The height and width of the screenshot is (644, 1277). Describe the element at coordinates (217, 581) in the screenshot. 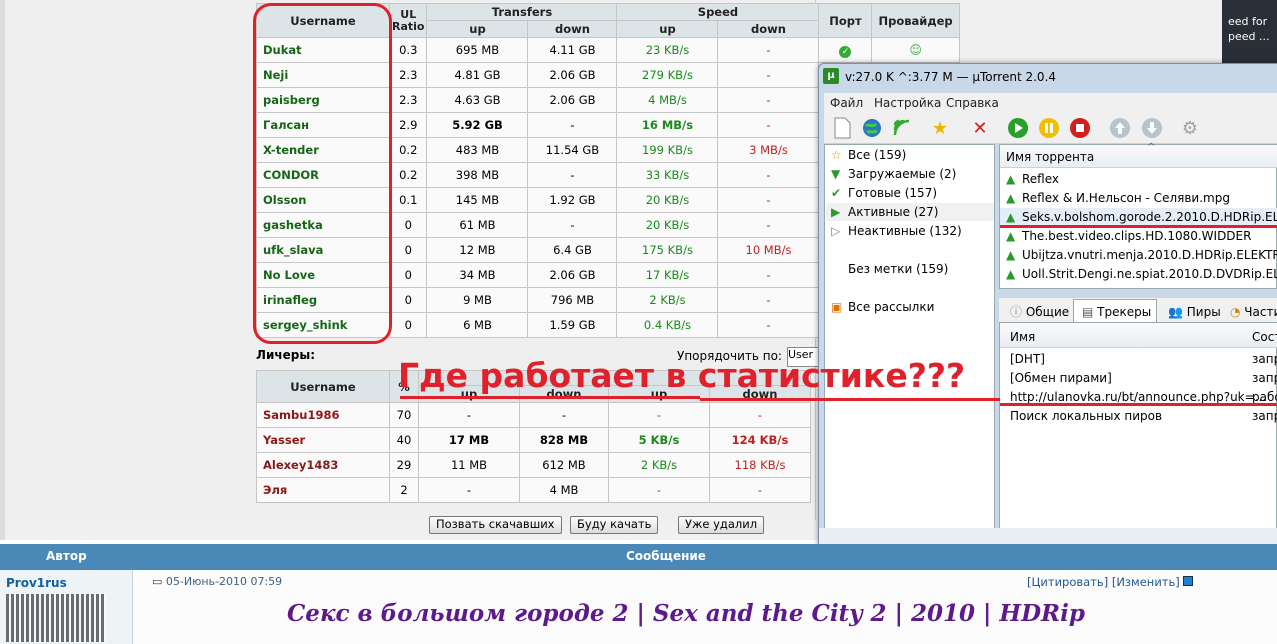

I see `post-date: ▭ 05-Июнь-2010 07:59` at that location.